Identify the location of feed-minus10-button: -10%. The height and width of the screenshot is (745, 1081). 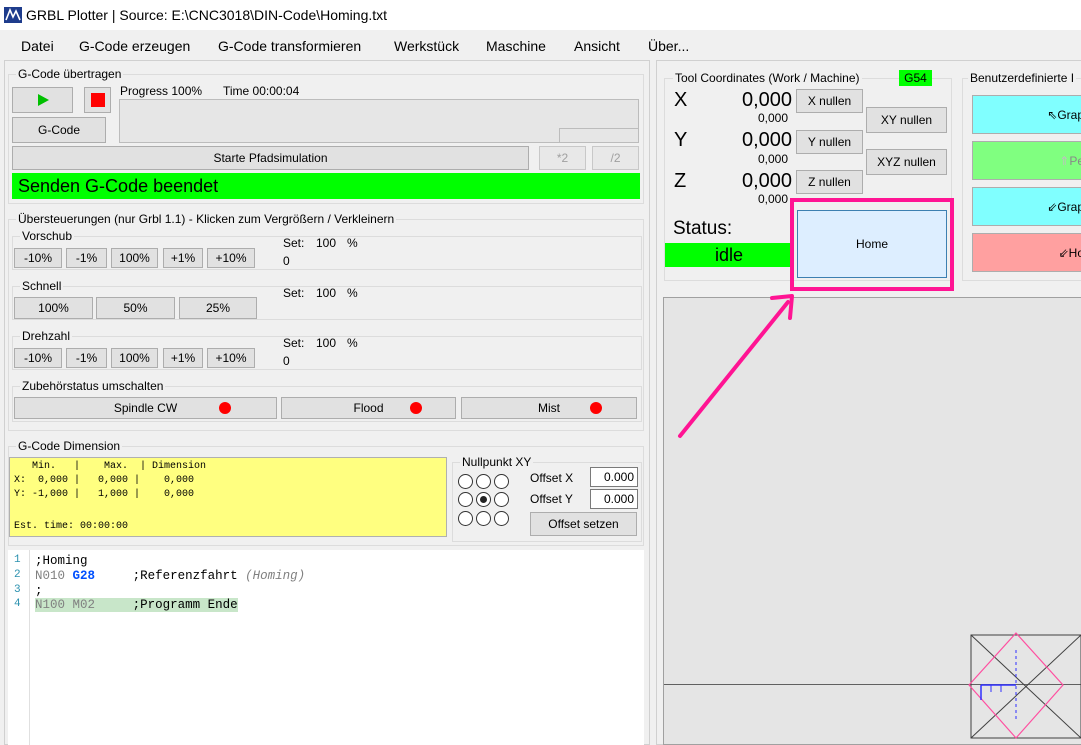
(38, 258).